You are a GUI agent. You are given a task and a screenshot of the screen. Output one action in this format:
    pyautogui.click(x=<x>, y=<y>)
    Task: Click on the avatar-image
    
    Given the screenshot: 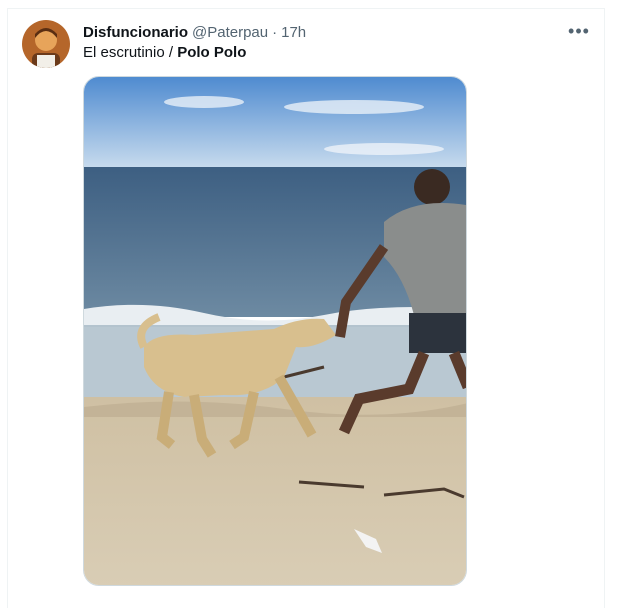 What is the action you would take?
    pyautogui.click(x=46, y=44)
    